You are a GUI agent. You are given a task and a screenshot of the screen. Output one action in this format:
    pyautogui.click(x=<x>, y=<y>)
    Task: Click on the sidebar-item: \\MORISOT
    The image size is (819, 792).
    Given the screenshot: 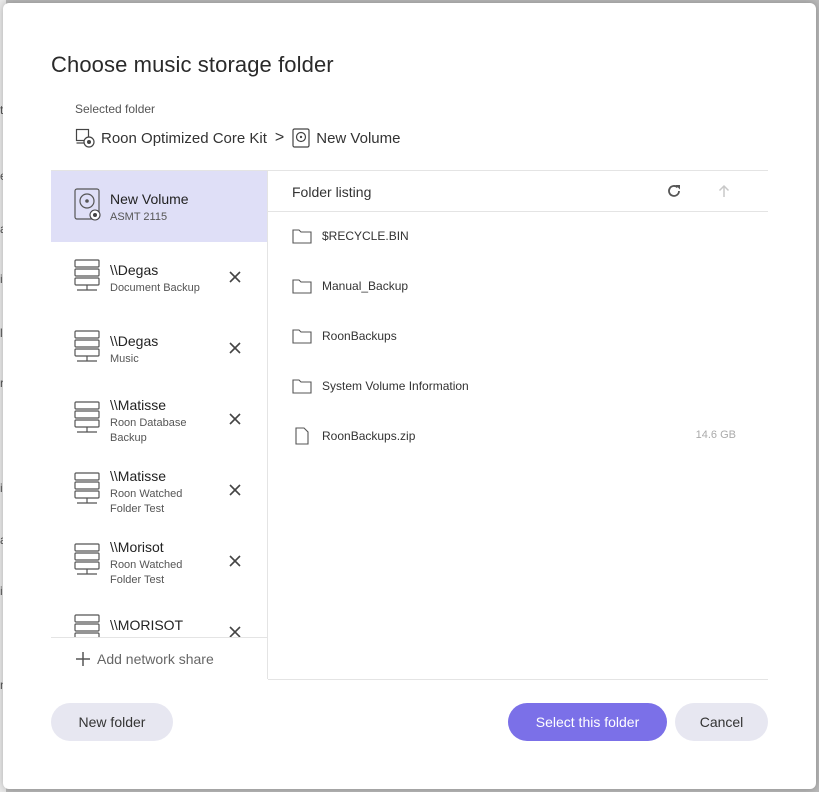 What is the action you would take?
    pyautogui.click(x=159, y=617)
    